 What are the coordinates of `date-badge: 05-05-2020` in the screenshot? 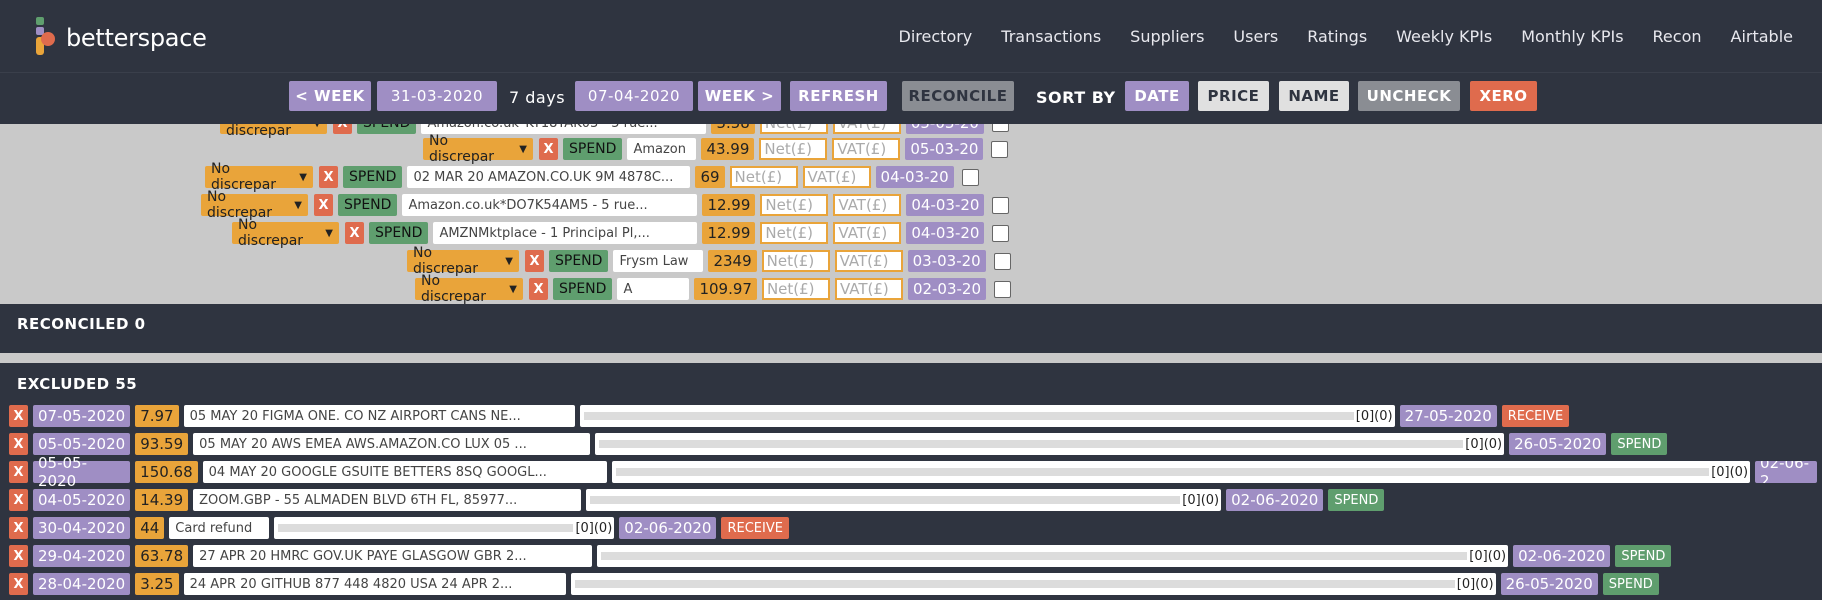 It's located at (82, 472).